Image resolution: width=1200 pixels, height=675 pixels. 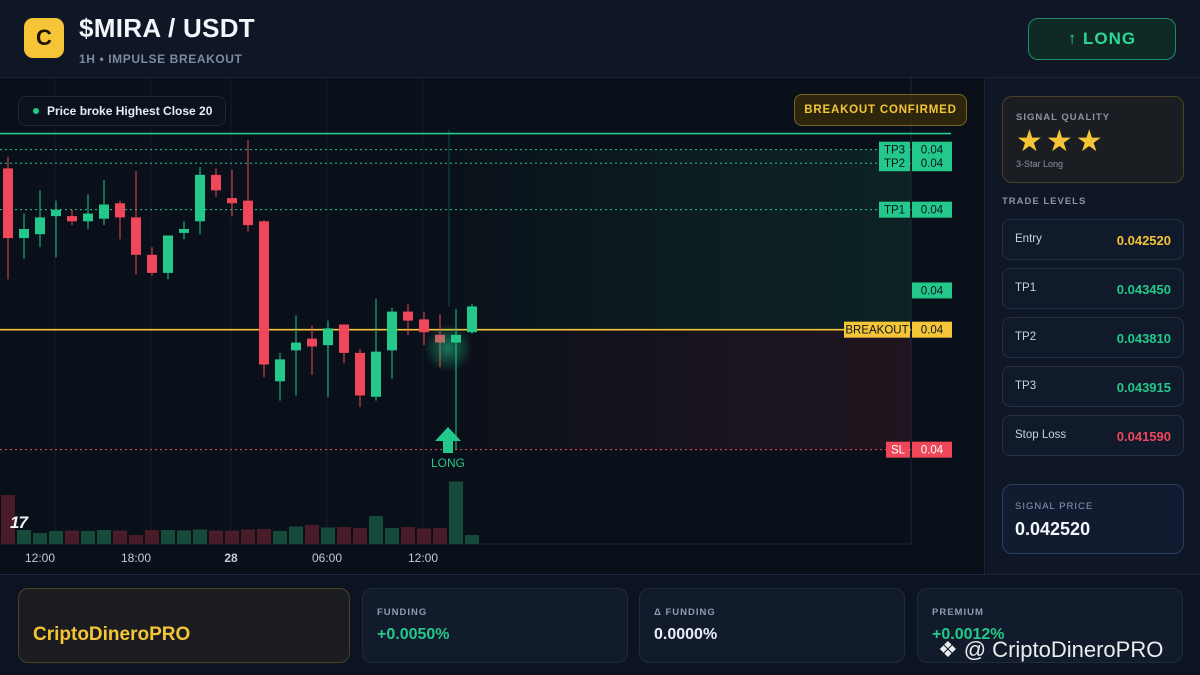 I want to click on trade-level-value: 0.042520, so click(x=1143, y=240).